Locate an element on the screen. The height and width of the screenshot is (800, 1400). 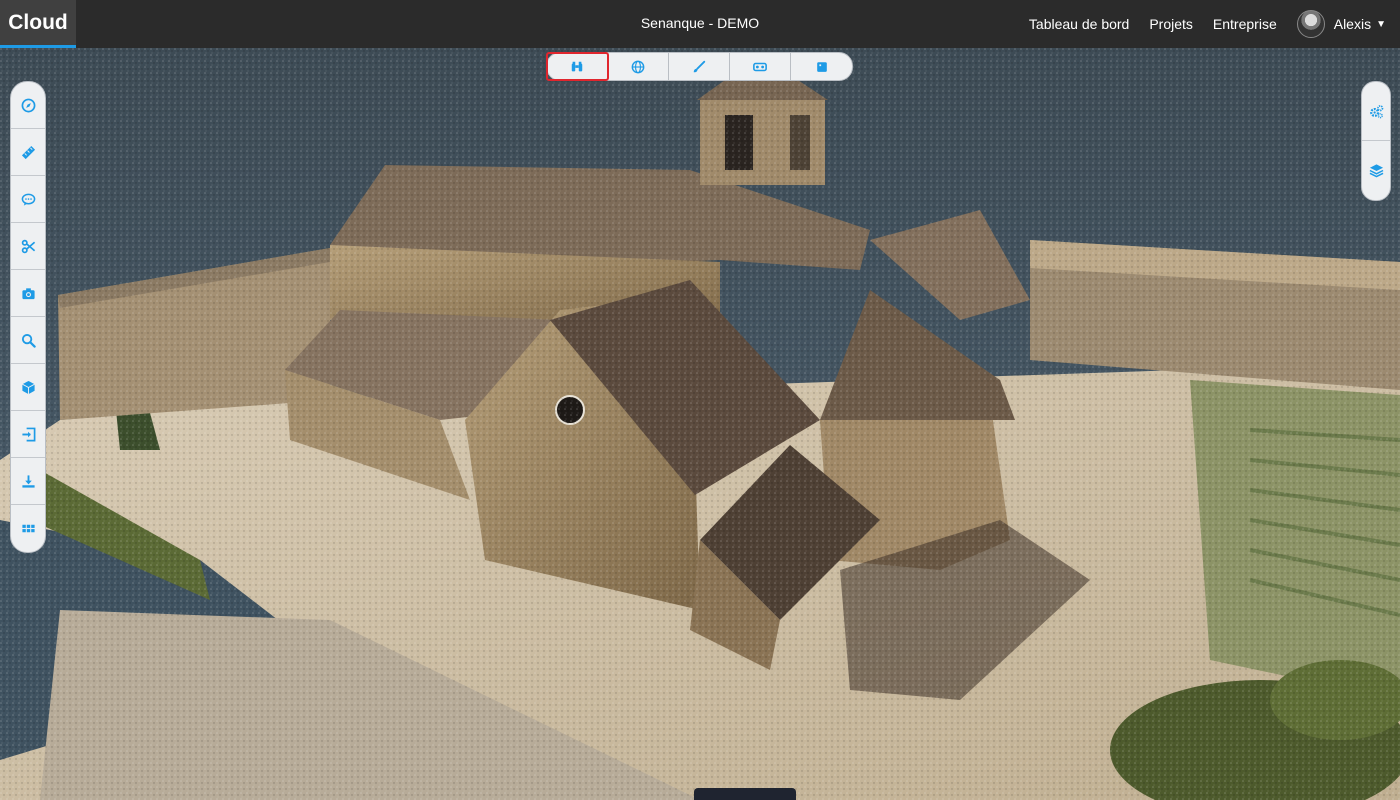
settings-sidebar is located at coordinates (1376, 141).